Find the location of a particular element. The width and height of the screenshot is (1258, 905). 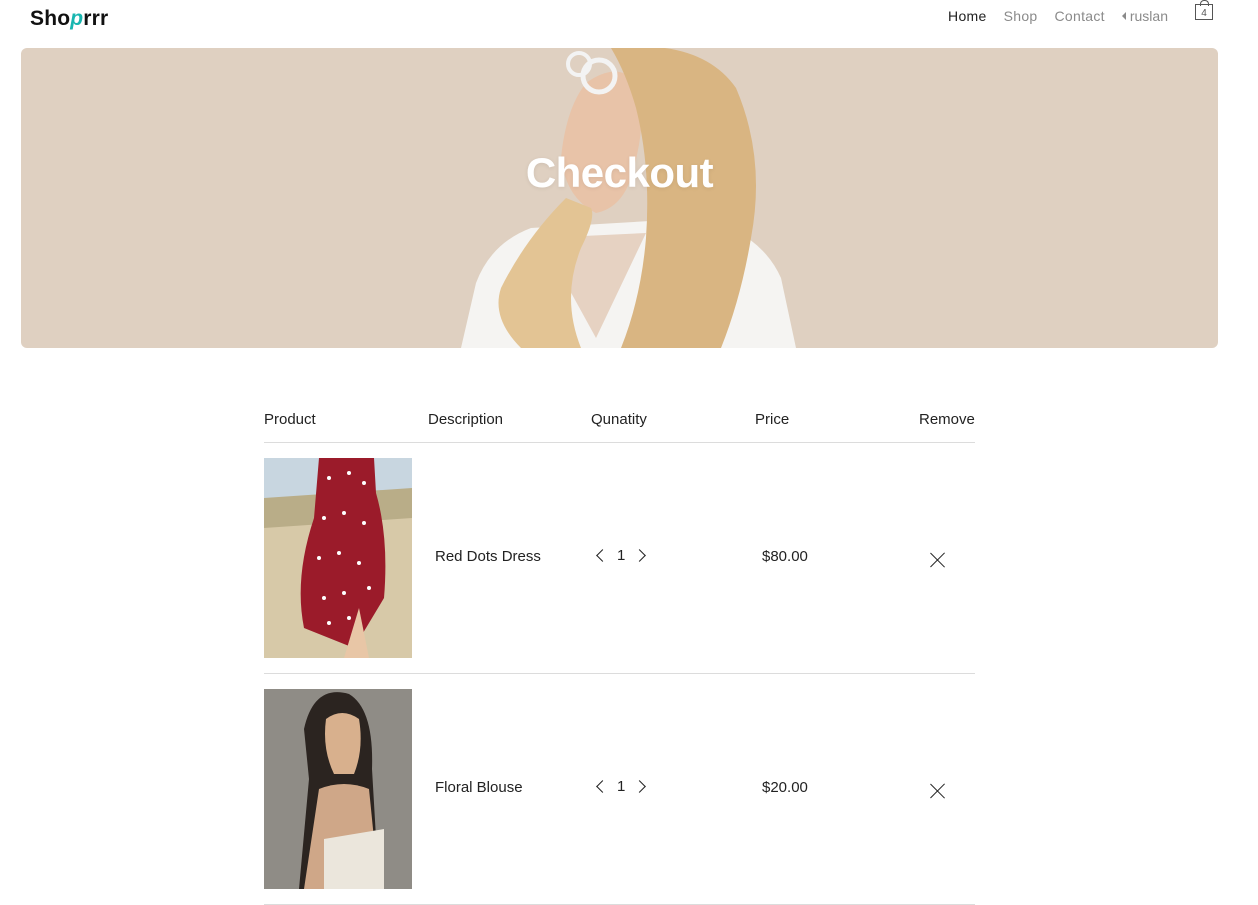

cart-icon: 4 is located at coordinates (1204, 10).